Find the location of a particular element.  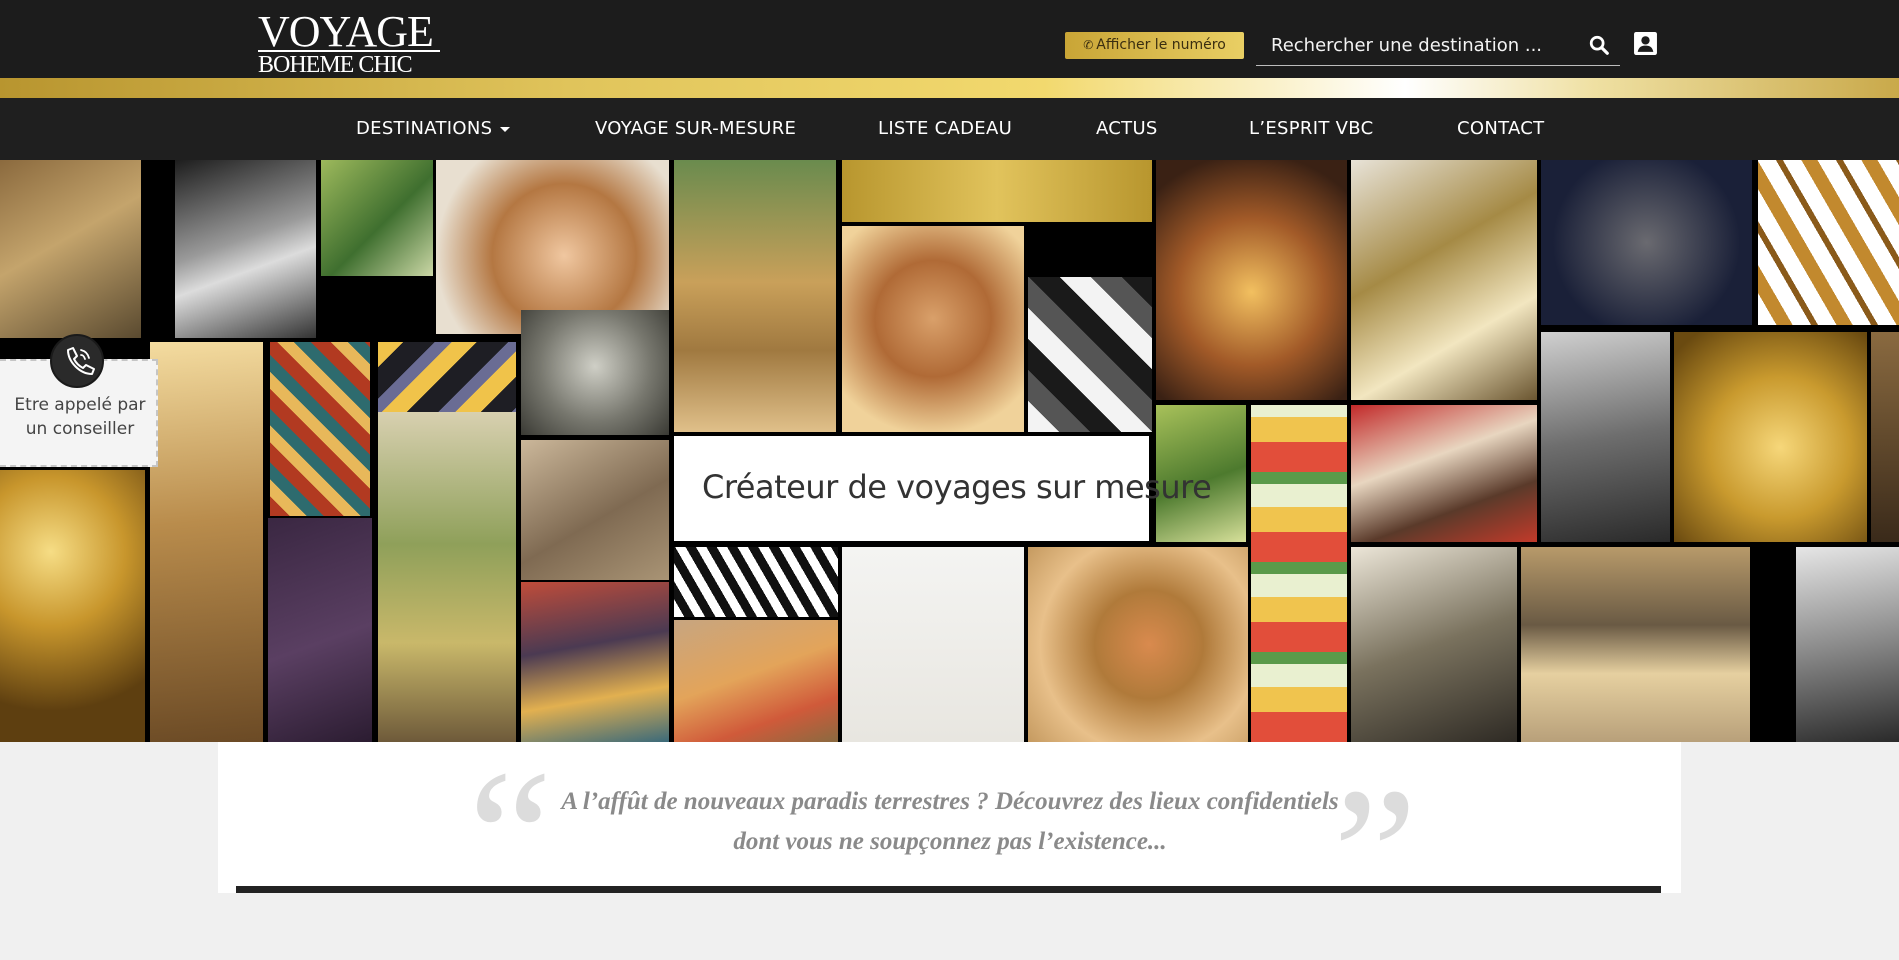

kilim-textile-photo is located at coordinates (320, 429).